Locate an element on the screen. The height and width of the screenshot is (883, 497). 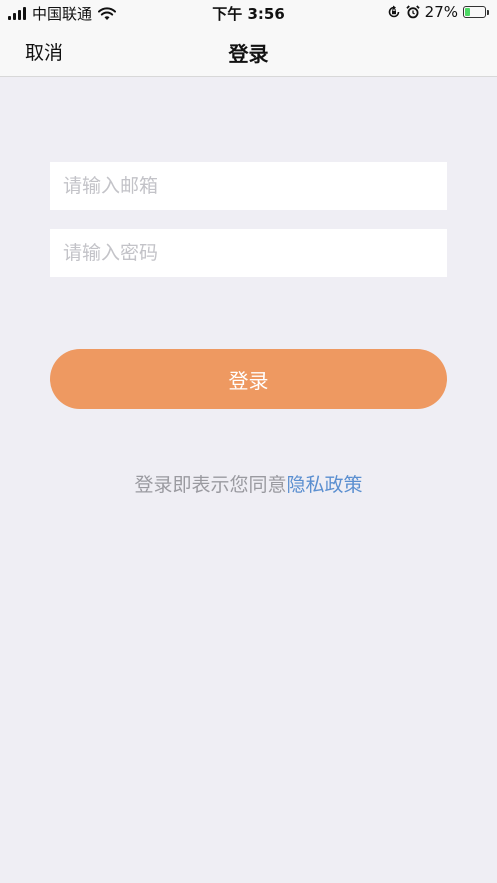
navigation-bar: 取消 登录 is located at coordinates (248, 51).